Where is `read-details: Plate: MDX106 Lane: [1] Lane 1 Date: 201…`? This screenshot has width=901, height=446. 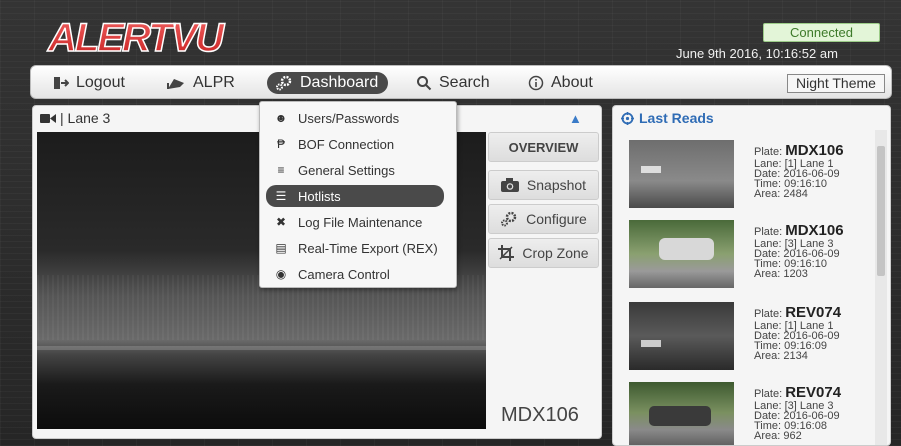 read-details: Plate: MDX106 Lane: [1] Lane 1 Date: 201… is located at coordinates (799, 171).